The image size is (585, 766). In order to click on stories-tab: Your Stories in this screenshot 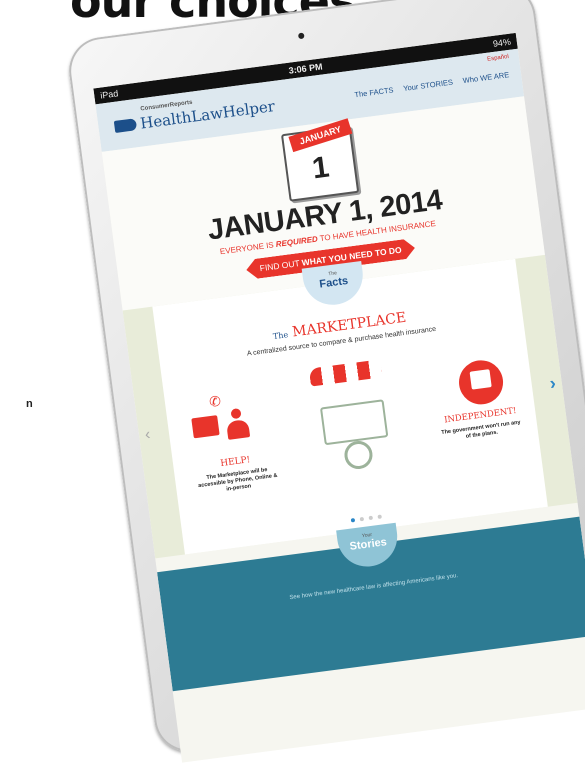, I will do `click(368, 546)`.